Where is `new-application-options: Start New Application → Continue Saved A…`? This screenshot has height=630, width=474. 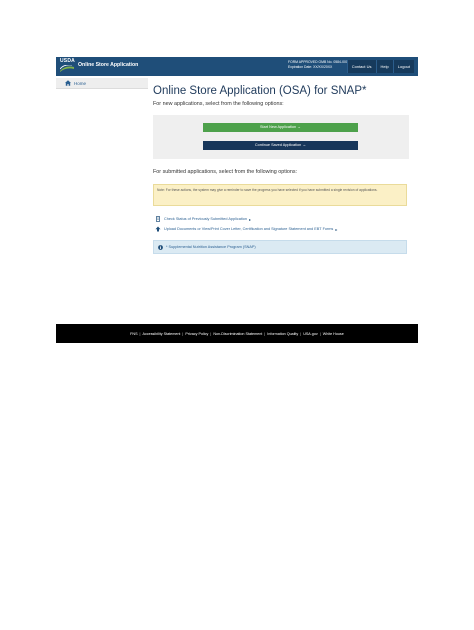
new-application-options: Start New Application → Continue Saved A… is located at coordinates (281, 137).